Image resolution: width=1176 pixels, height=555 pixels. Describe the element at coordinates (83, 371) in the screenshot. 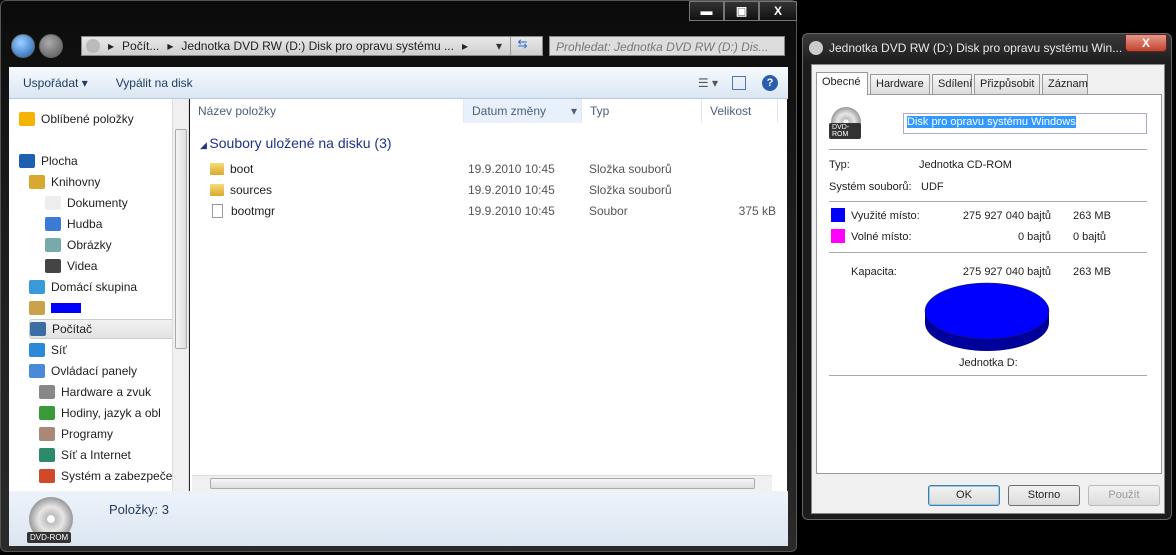

I see `nav-item: Ovládací panely` at that location.